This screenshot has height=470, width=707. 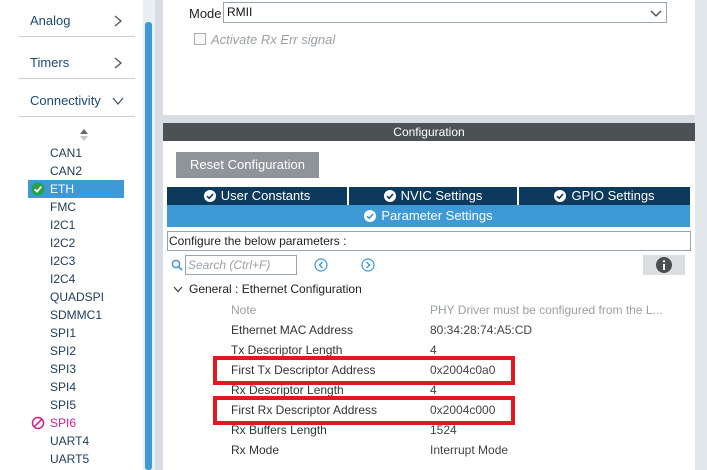 What do you see at coordinates (273, 39) in the screenshot?
I see `rx-err-label: Activate Rx Err signal` at bounding box center [273, 39].